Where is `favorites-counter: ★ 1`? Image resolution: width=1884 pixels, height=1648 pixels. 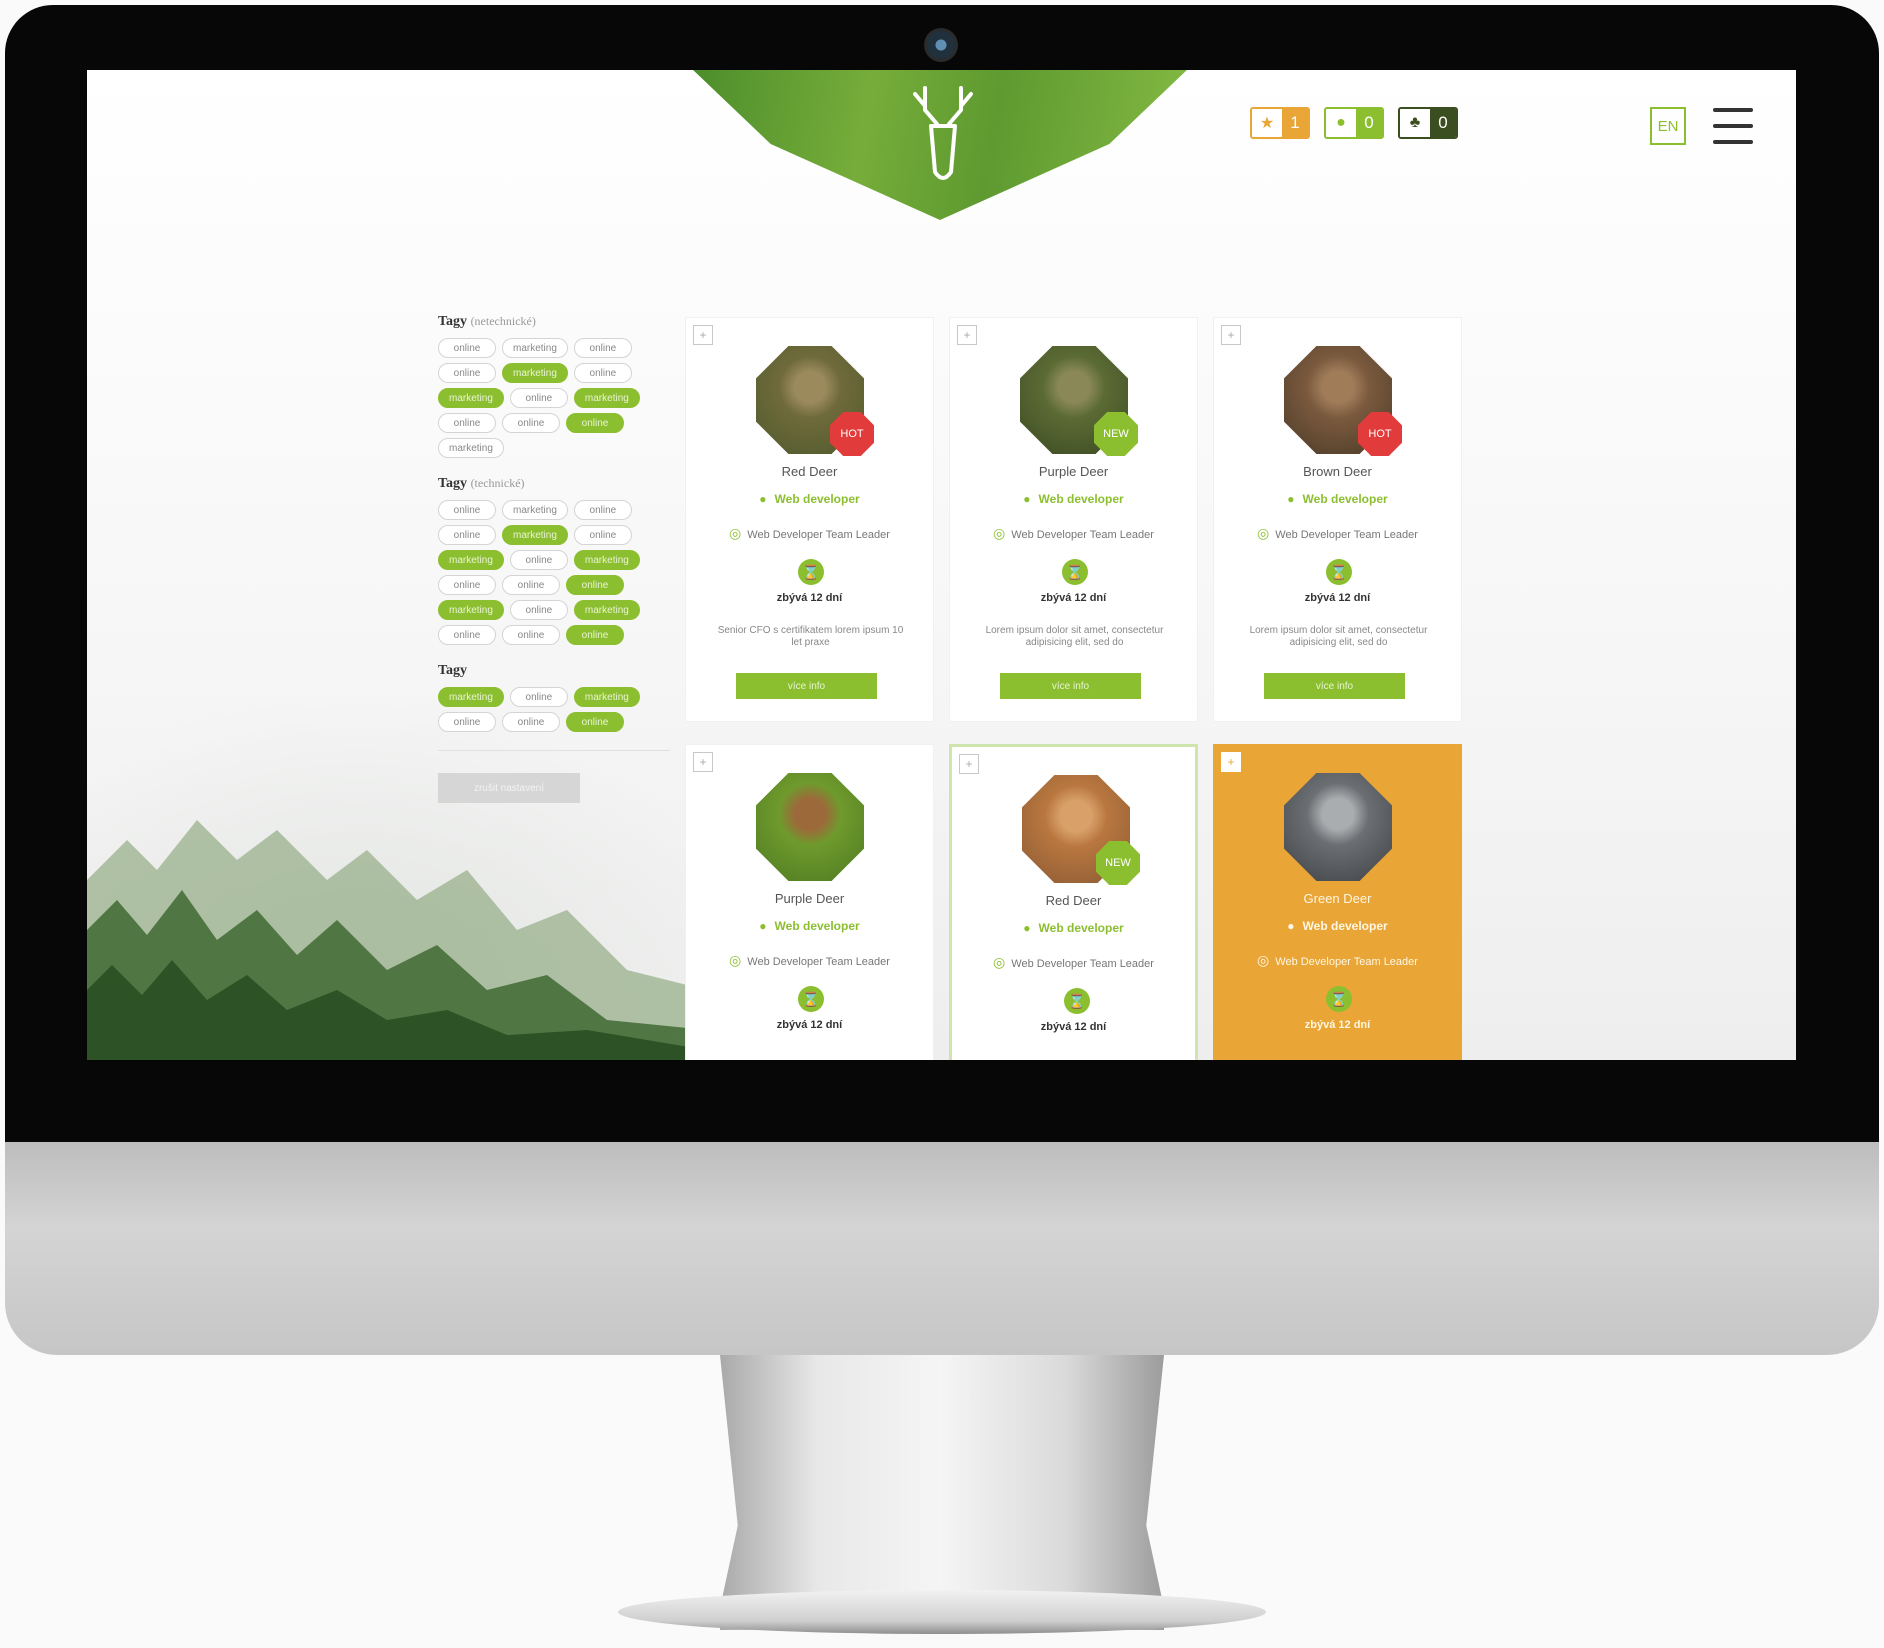 favorites-counter: ★ 1 is located at coordinates (1280, 123).